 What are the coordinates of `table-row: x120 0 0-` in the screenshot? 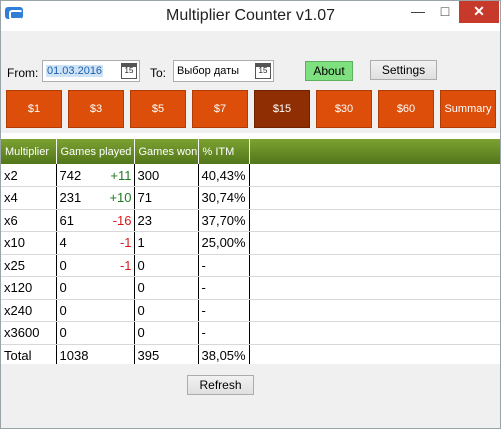 It's located at (250, 288).